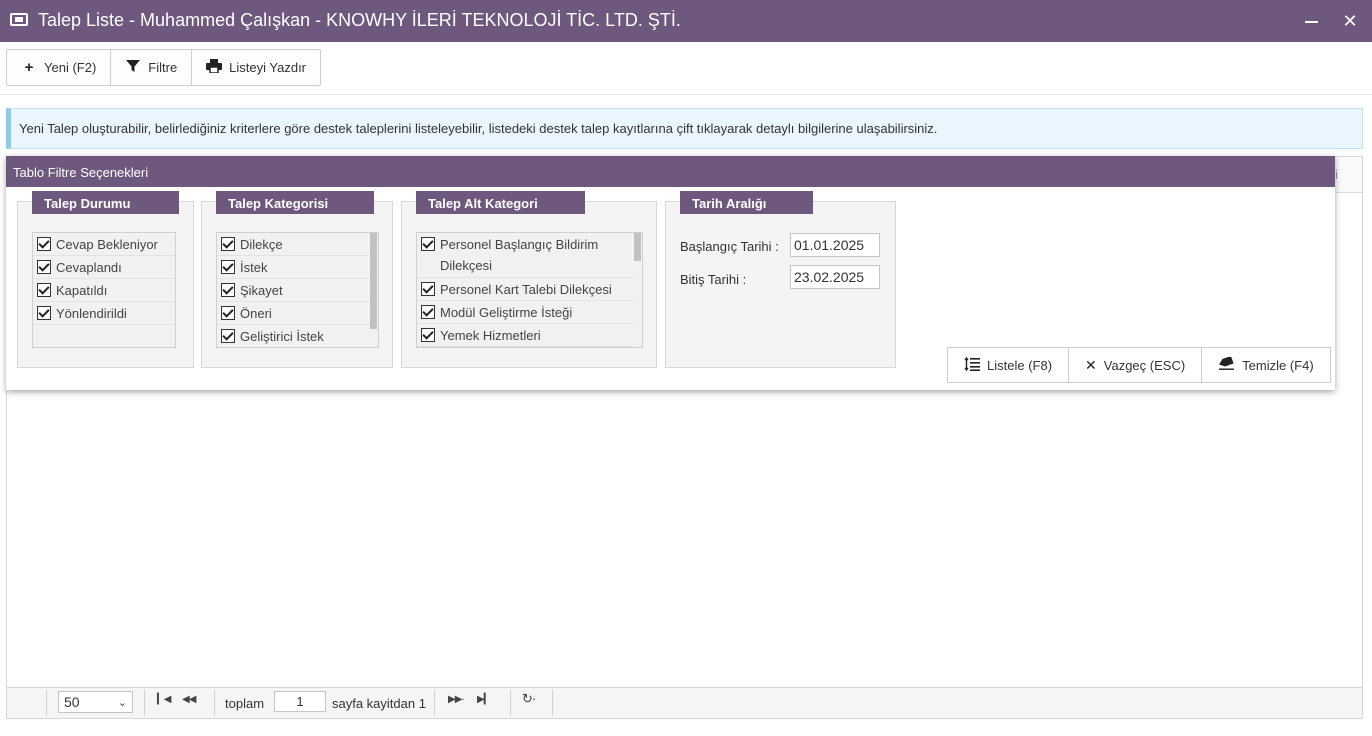 This screenshot has width=1372, height=736. I want to click on subcategory-group-title: Talep Alt Kategori, so click(500, 202).